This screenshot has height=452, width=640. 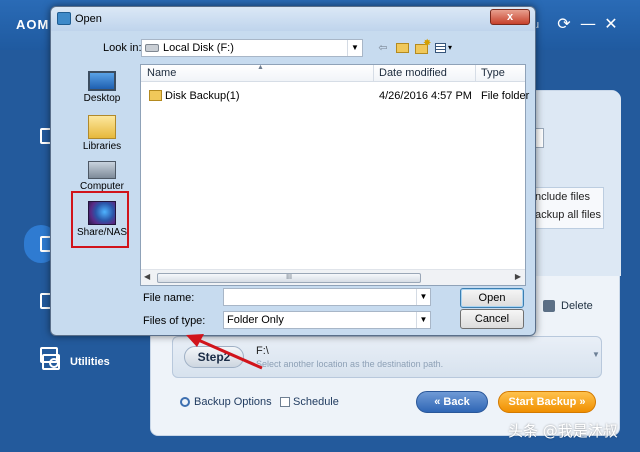 What do you see at coordinates (90, 362) in the screenshot?
I see `utilities-label: Utilities` at bounding box center [90, 362].